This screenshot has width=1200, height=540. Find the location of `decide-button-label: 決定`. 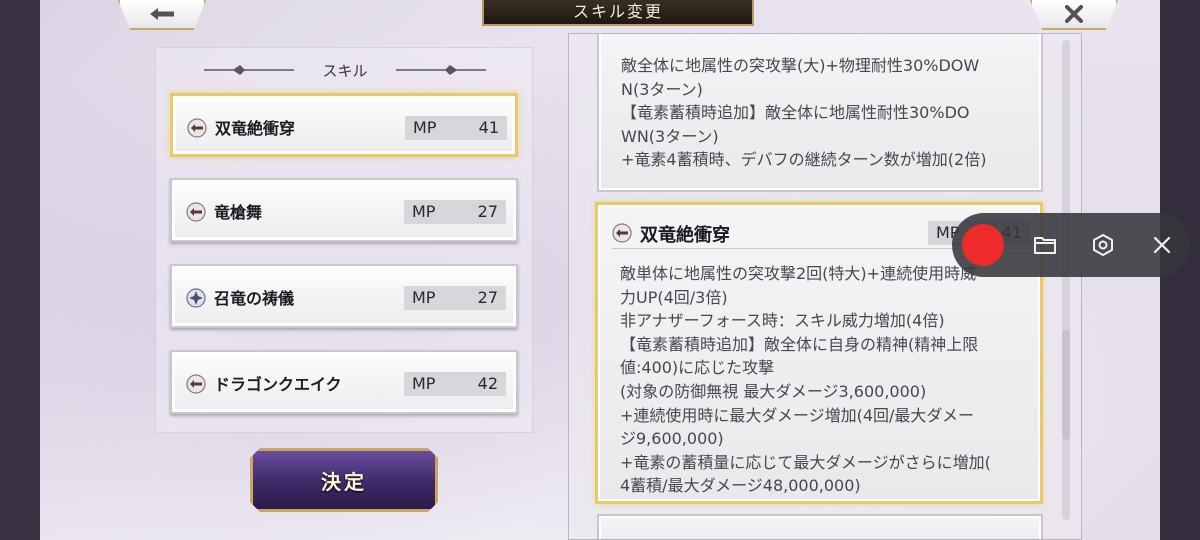

decide-button-label: 決定 is located at coordinates (344, 481).